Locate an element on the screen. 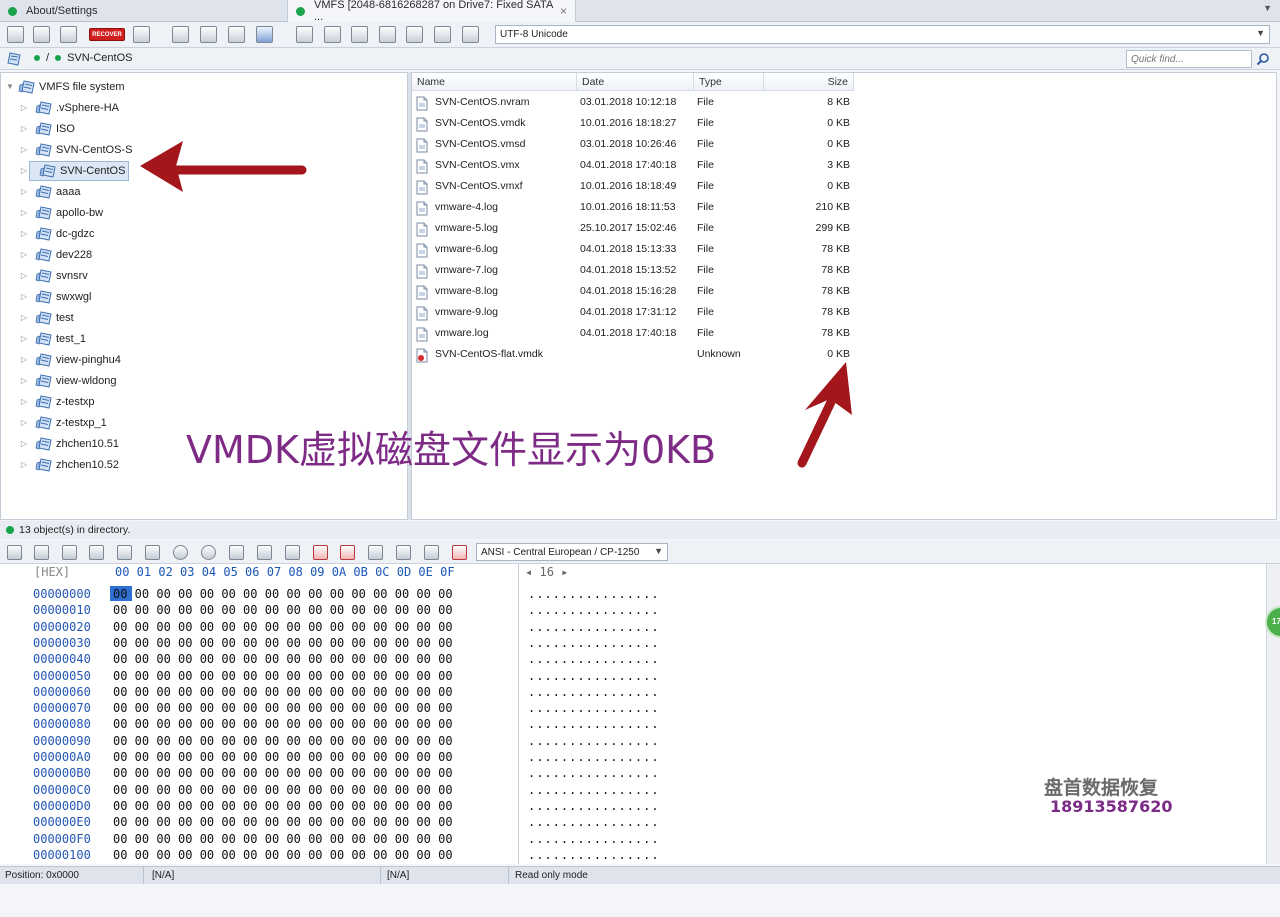 The height and width of the screenshot is (917, 1280). bookmark-prev-icon is located at coordinates (375, 552).